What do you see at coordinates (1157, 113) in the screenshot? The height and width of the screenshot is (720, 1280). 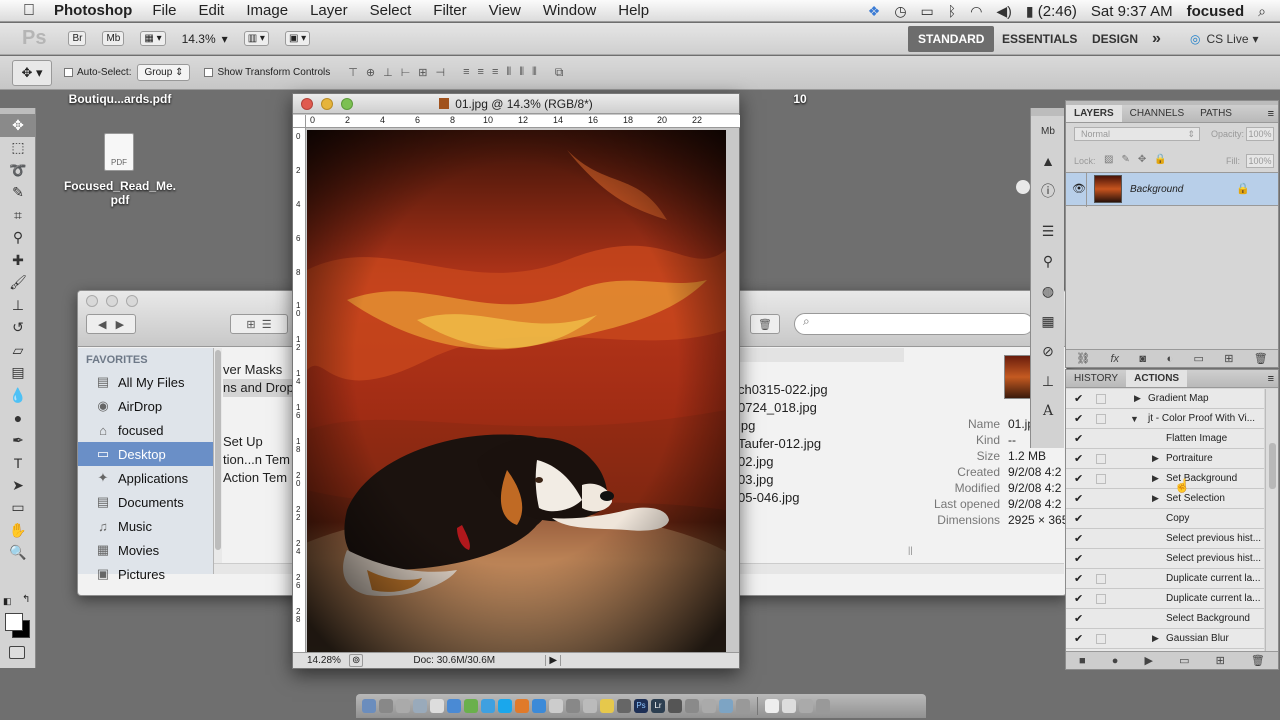 I see `tab-channels: CHANNELS` at bounding box center [1157, 113].